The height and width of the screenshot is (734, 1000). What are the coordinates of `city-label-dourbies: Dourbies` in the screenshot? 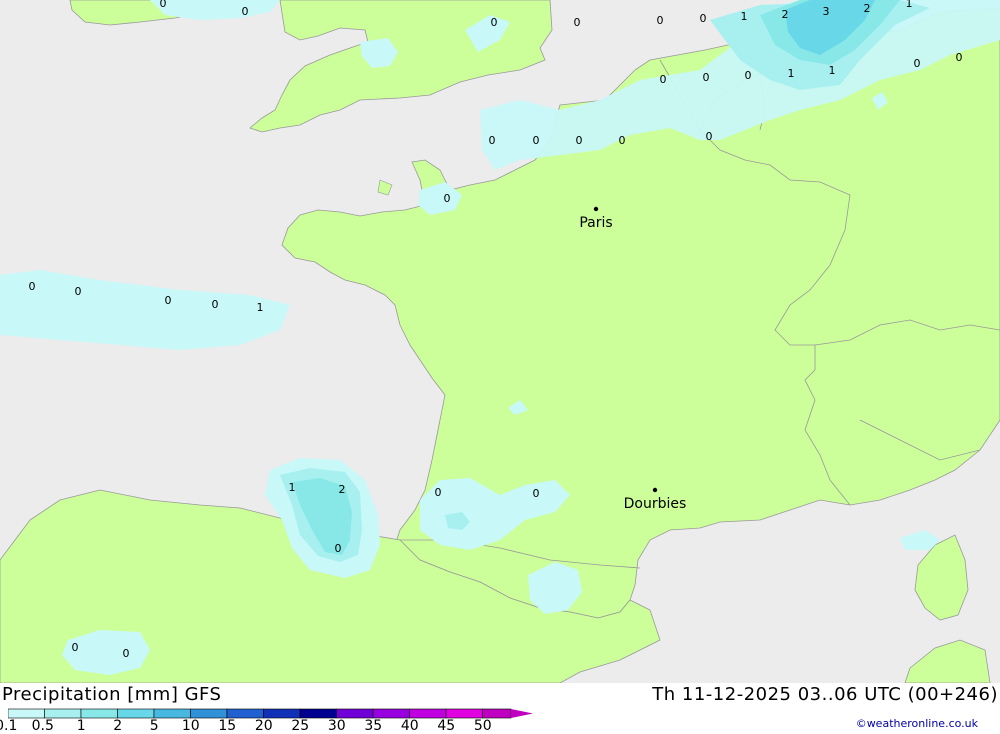 It's located at (655, 504).